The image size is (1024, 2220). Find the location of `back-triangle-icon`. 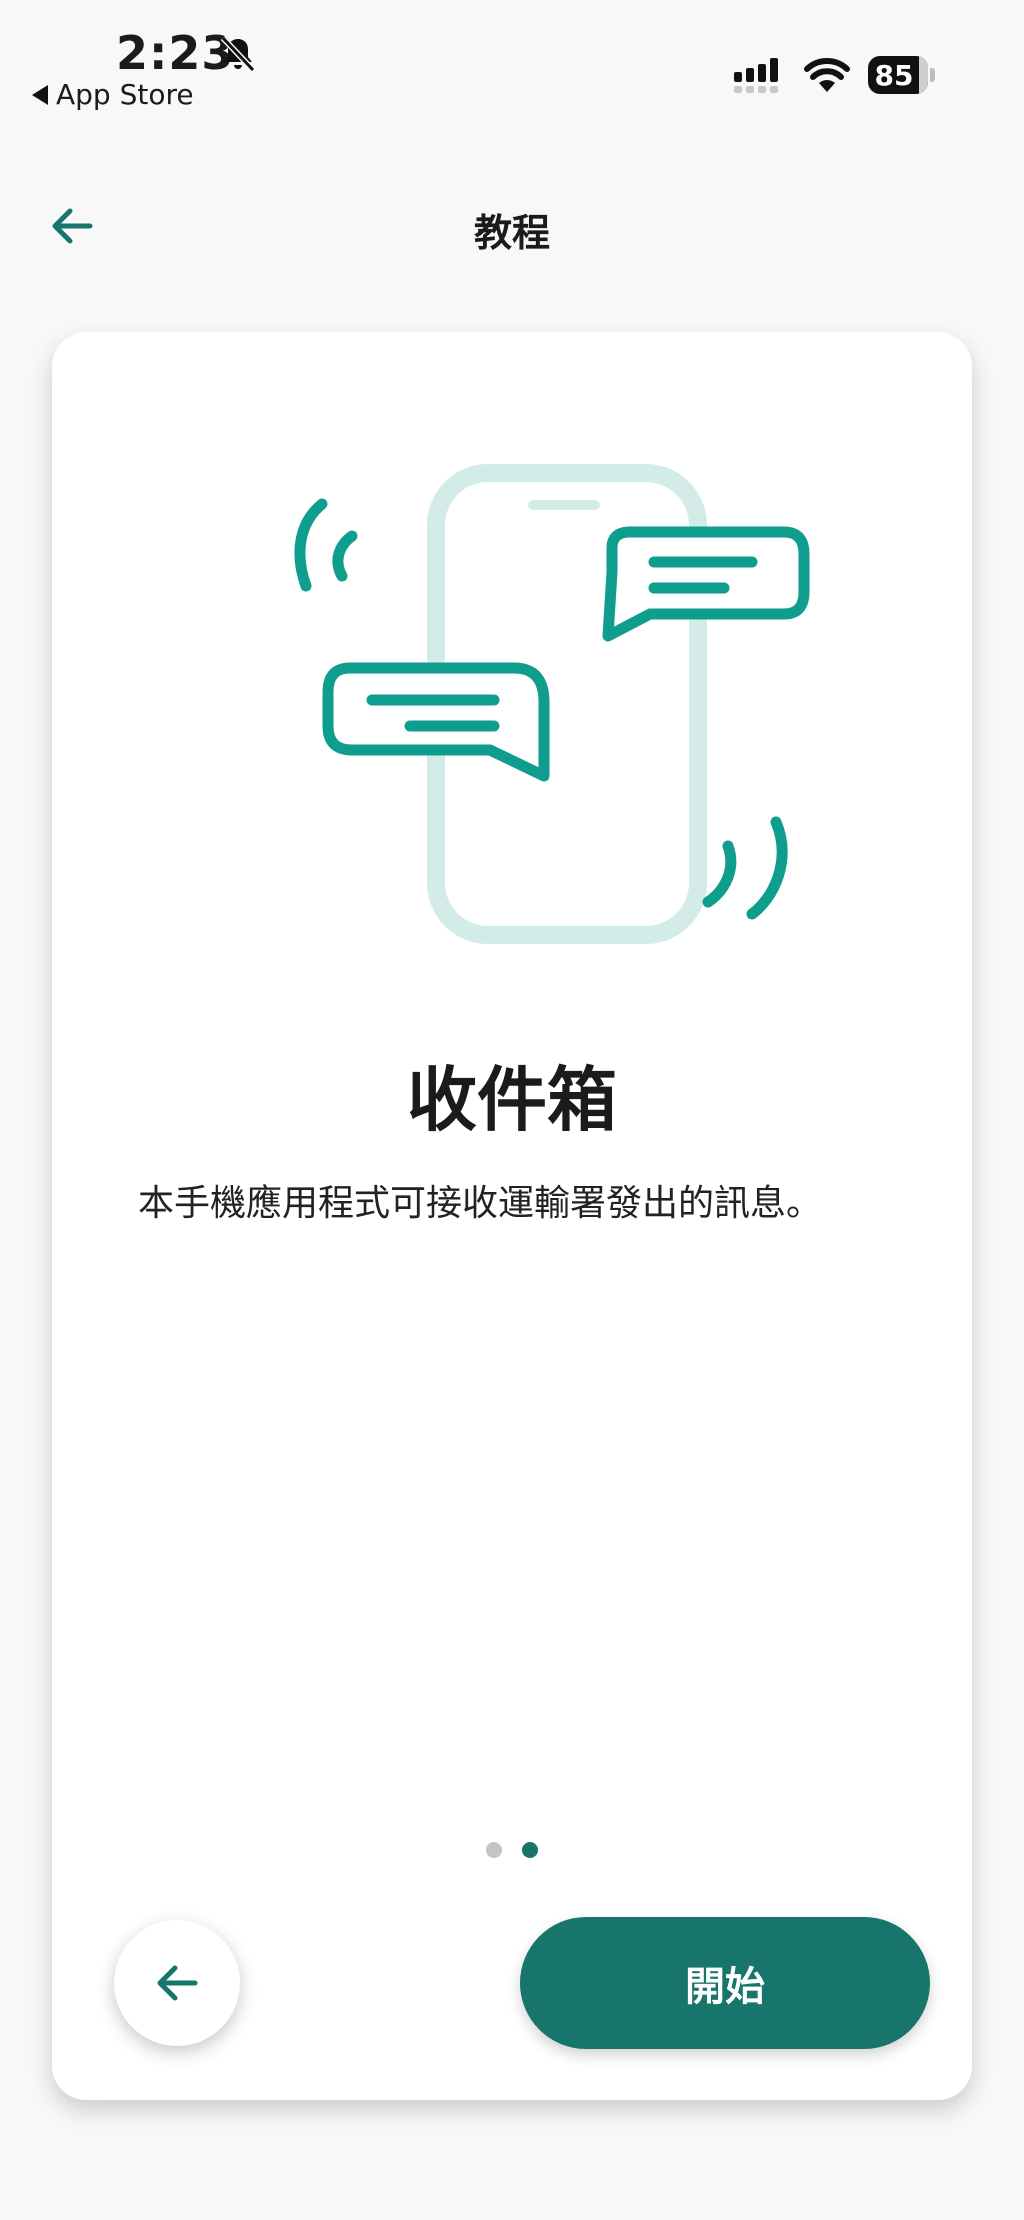

back-triangle-icon is located at coordinates (40, 94).